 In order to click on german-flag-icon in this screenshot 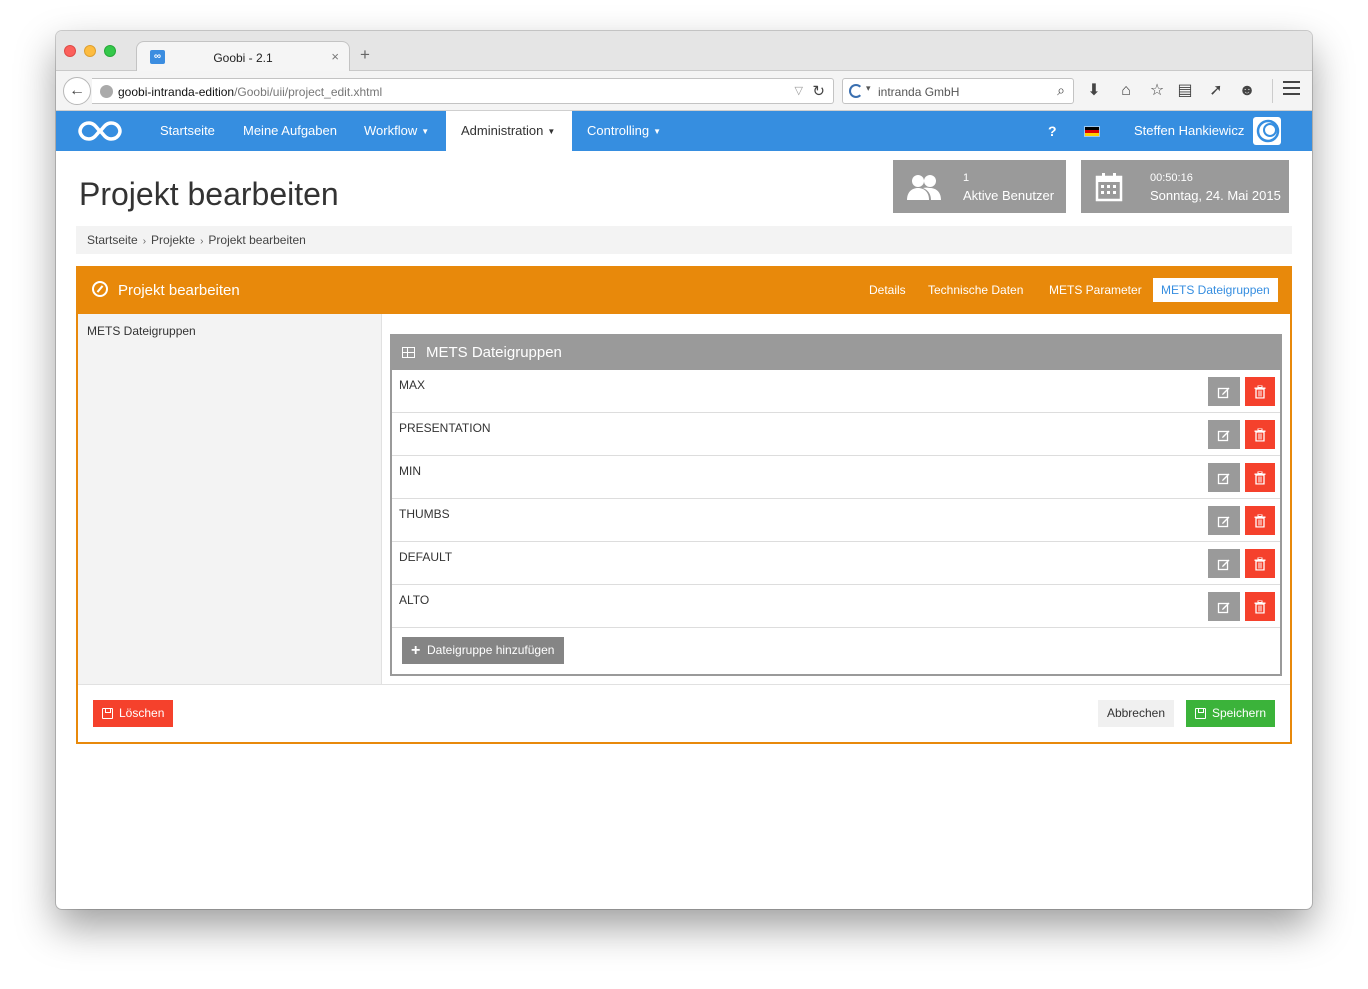, I will do `click(1092, 131)`.